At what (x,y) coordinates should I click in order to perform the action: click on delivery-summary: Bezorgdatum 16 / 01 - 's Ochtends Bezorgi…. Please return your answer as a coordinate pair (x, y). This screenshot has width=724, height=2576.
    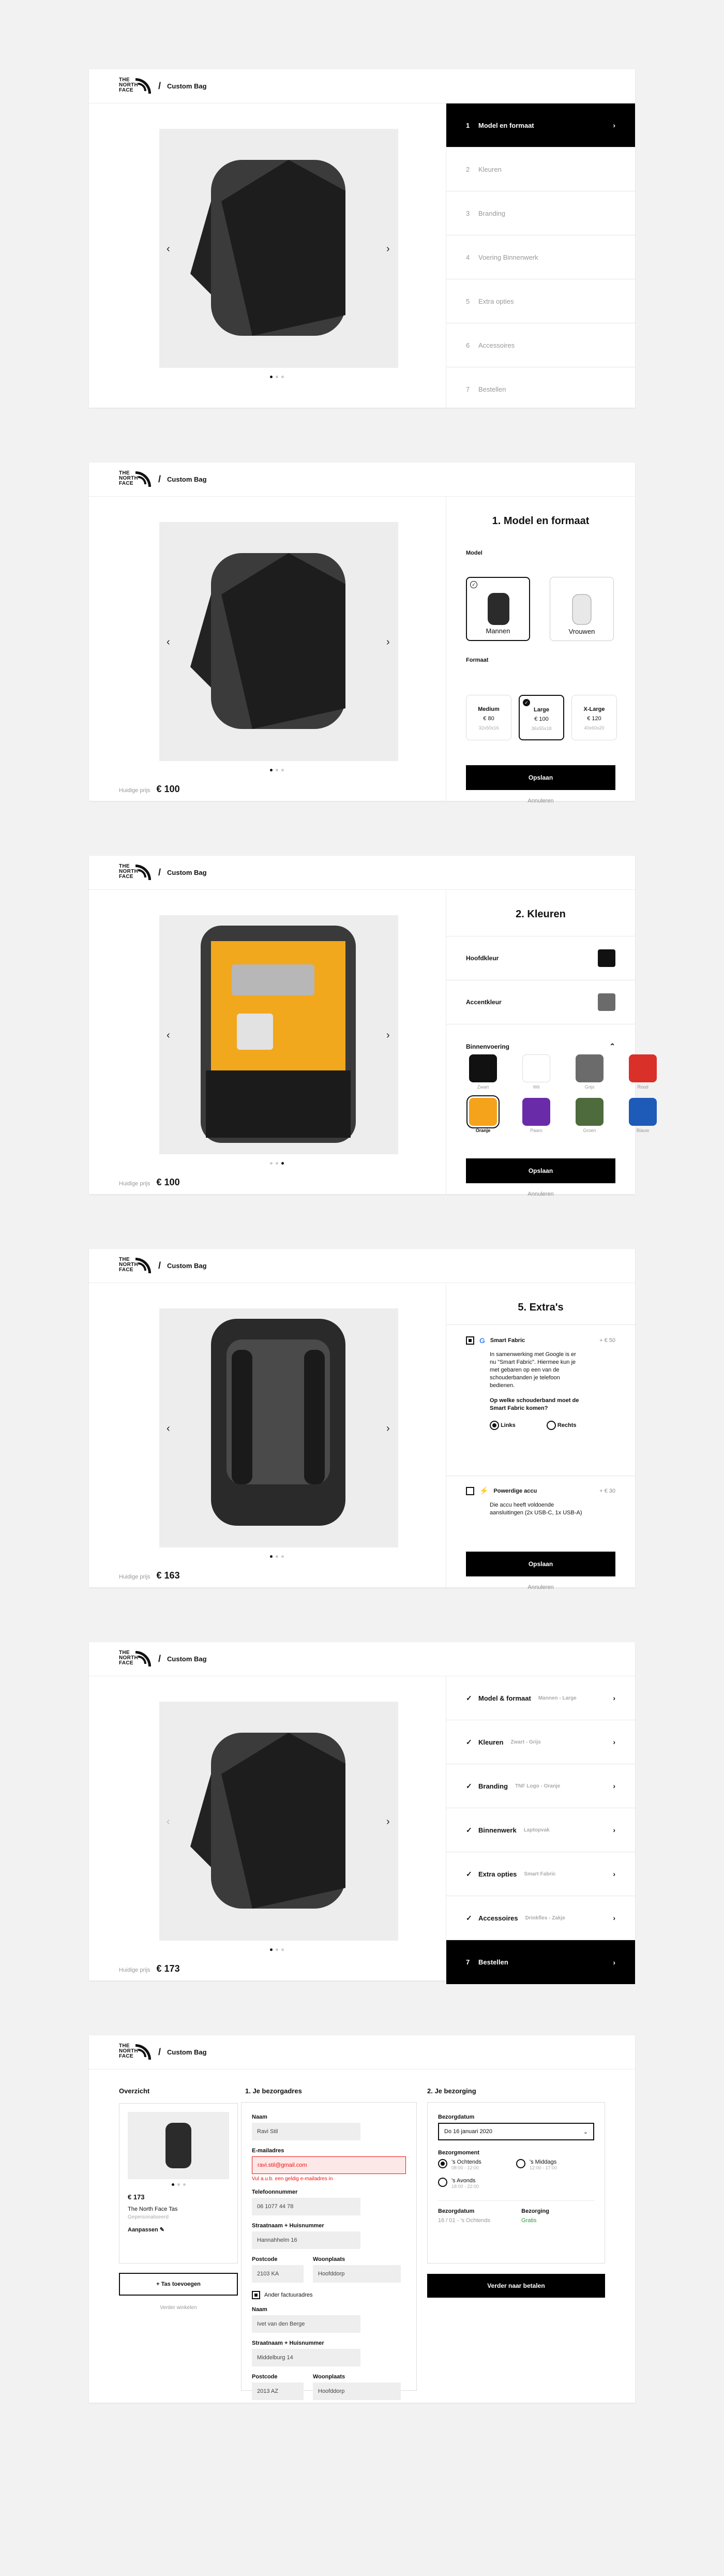
    Looking at the image, I should click on (516, 2212).